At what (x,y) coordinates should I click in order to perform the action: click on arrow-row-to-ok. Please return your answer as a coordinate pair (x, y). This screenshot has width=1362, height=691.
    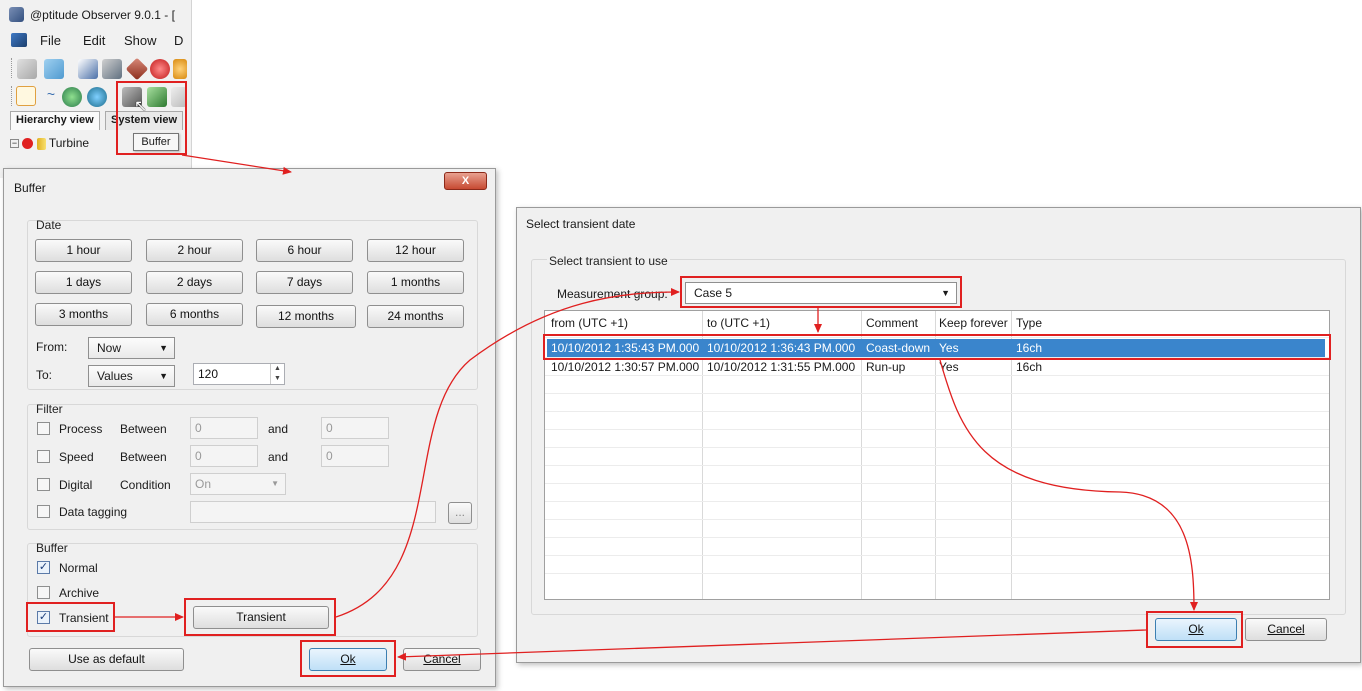
    Looking at the image, I should click on (1068, 485).